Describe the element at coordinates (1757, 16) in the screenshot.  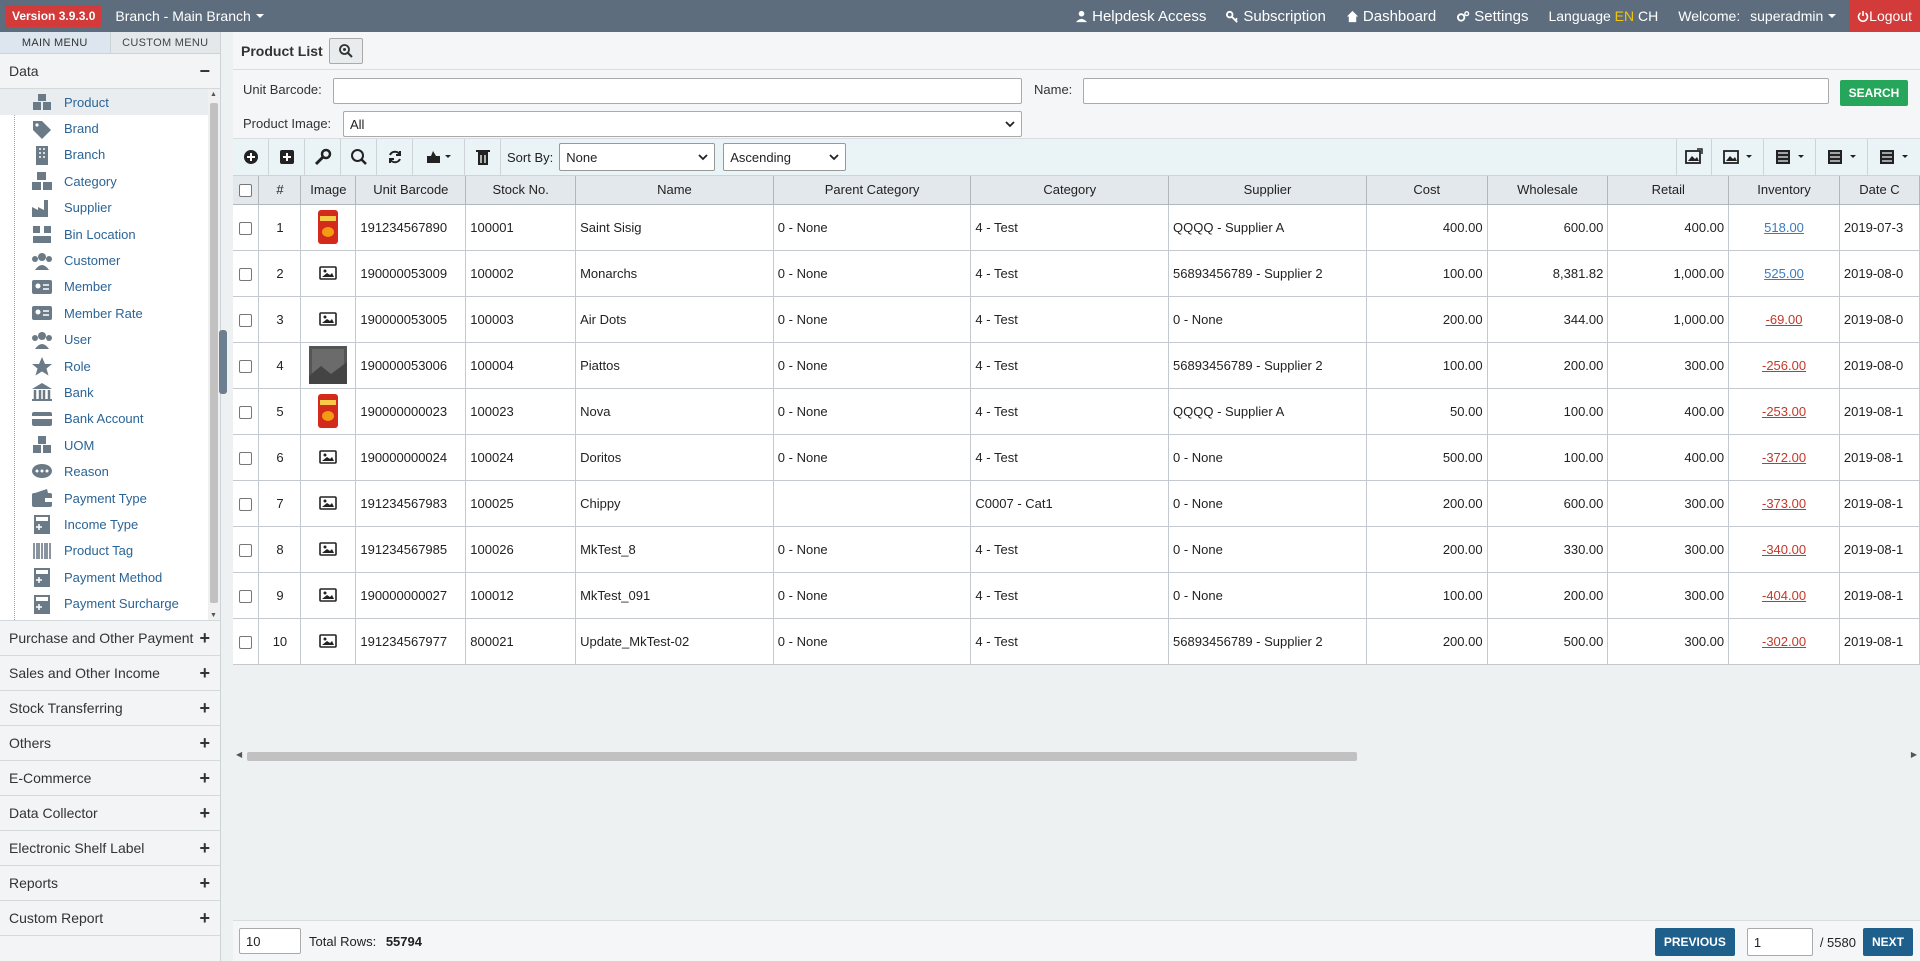
I see `user-menu: Welcome: superadmin` at that location.